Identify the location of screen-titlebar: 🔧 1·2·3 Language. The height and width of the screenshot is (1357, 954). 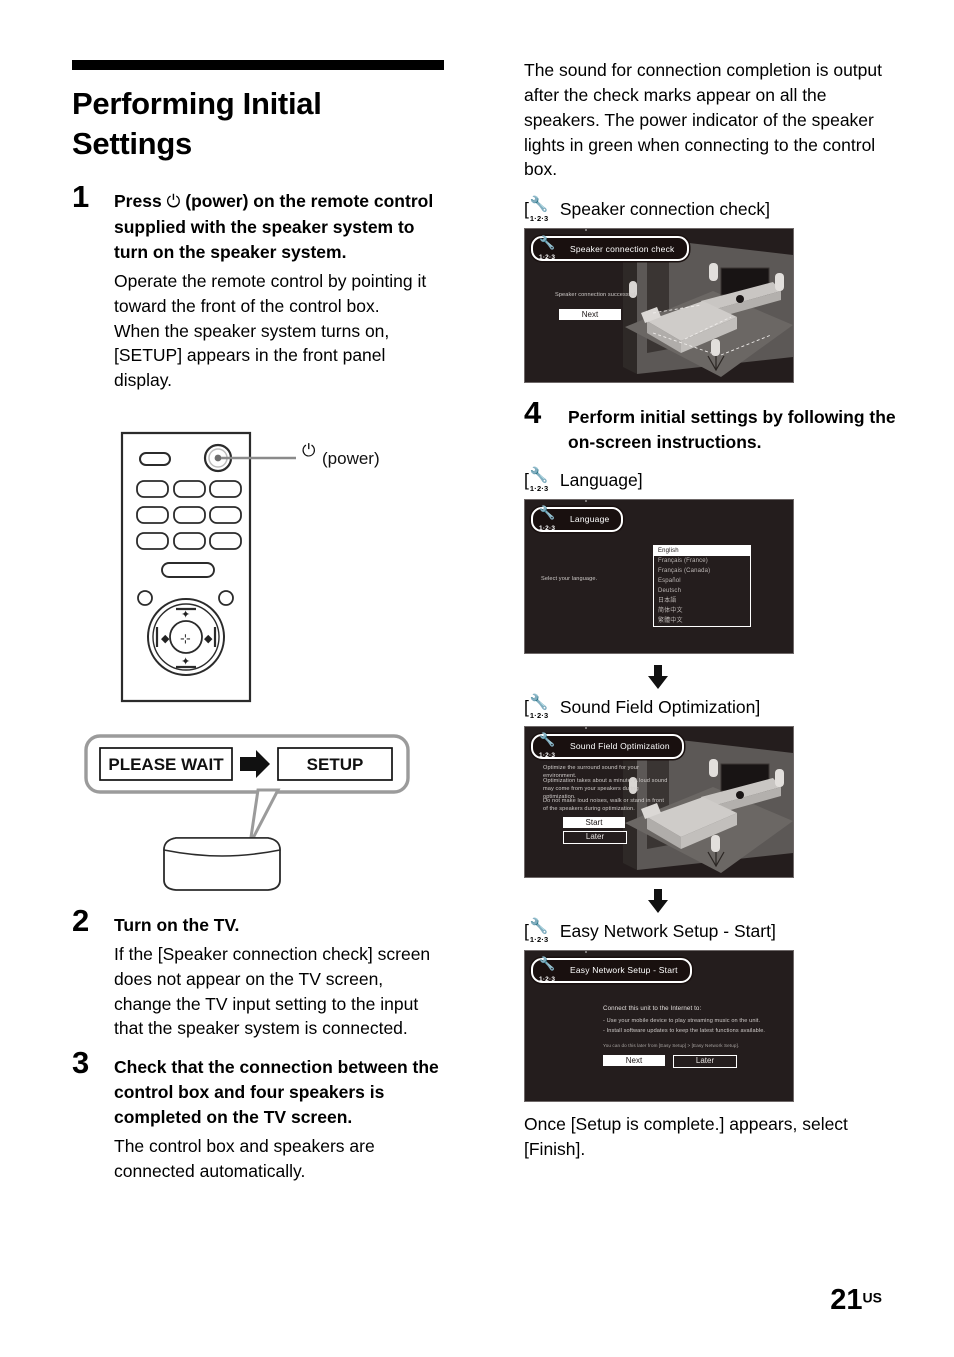
(577, 519).